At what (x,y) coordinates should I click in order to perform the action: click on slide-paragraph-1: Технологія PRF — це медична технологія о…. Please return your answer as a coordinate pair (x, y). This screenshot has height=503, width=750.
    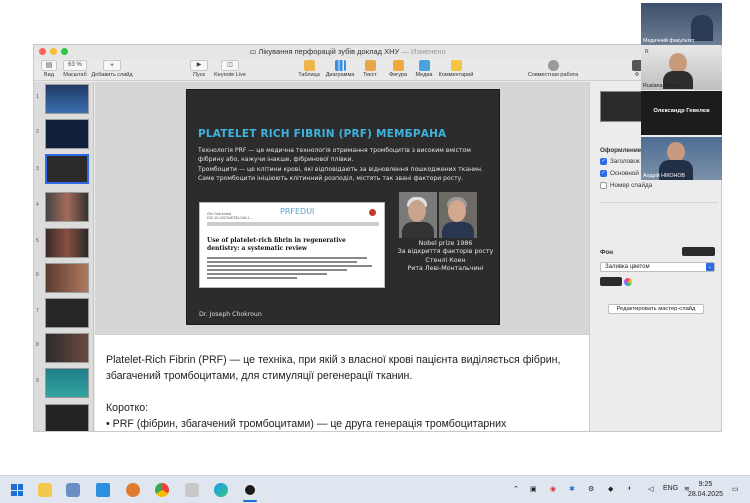
    Looking at the image, I should click on (348, 155).